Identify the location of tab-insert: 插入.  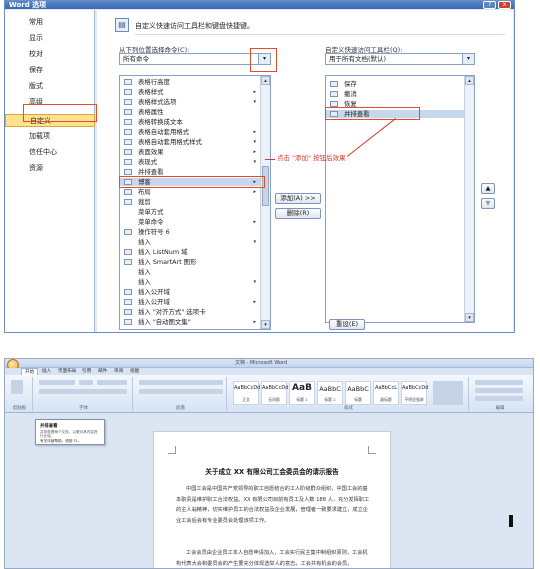
(46, 371).